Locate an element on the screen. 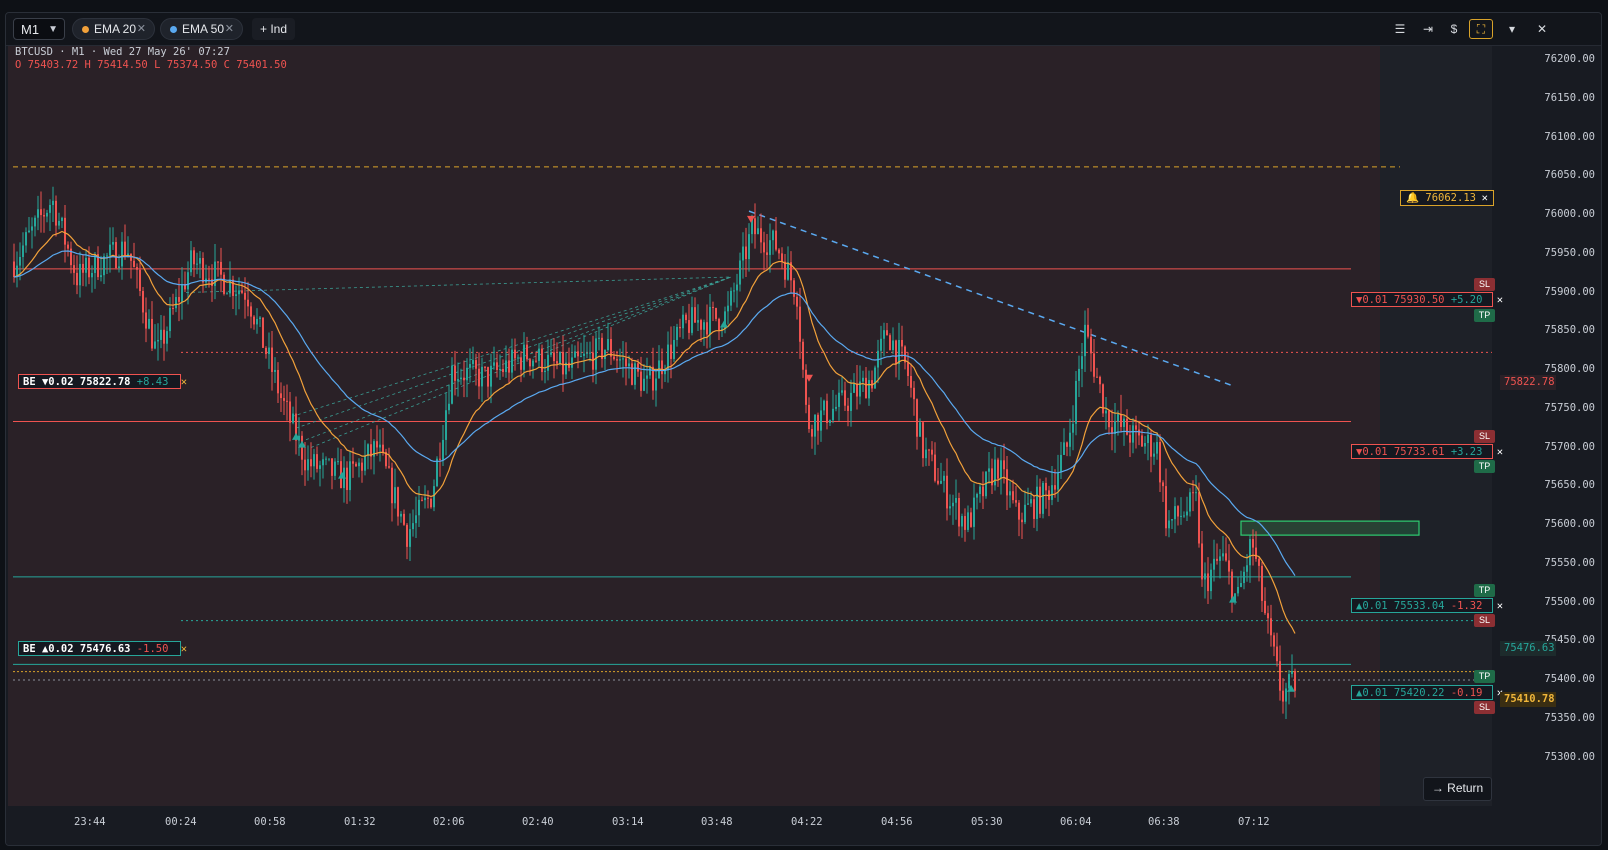  price-alert: 🔔 76062.13 ✕ is located at coordinates (1447, 198).